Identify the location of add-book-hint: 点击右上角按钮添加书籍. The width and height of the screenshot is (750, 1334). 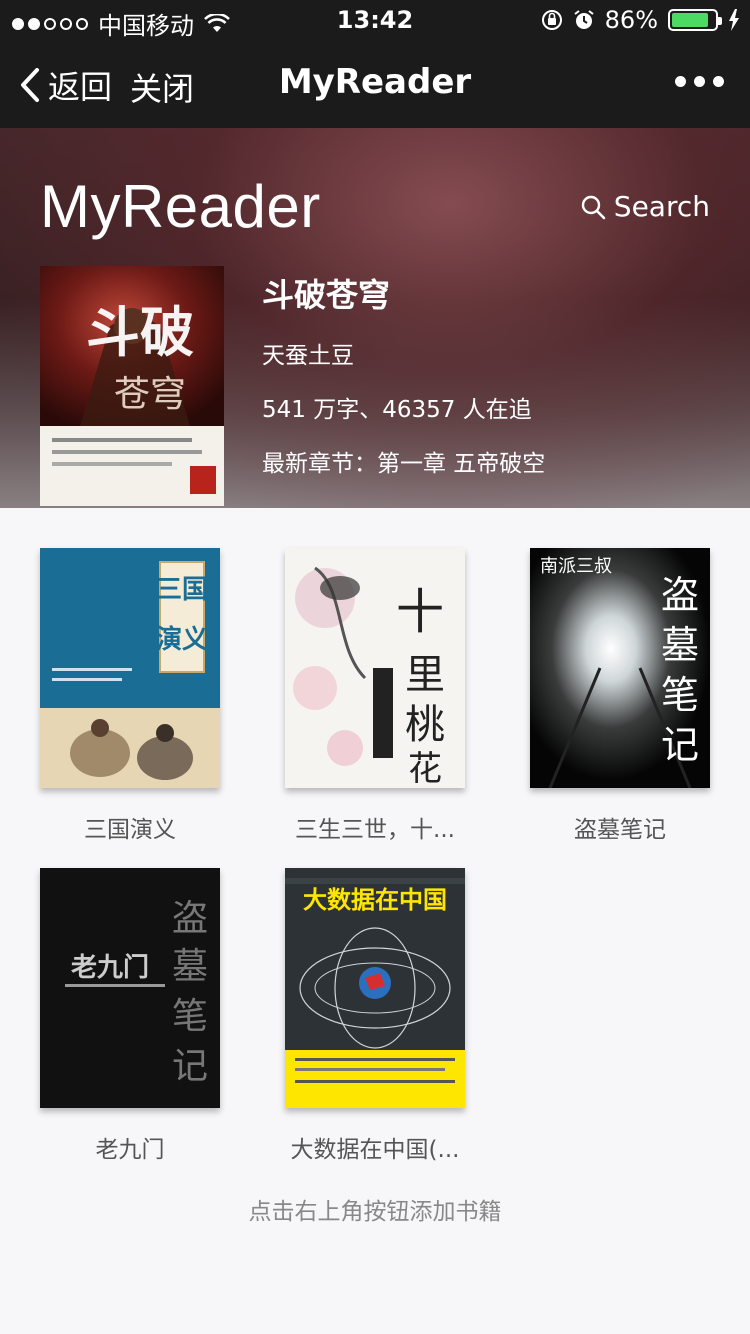
(375, 1212).